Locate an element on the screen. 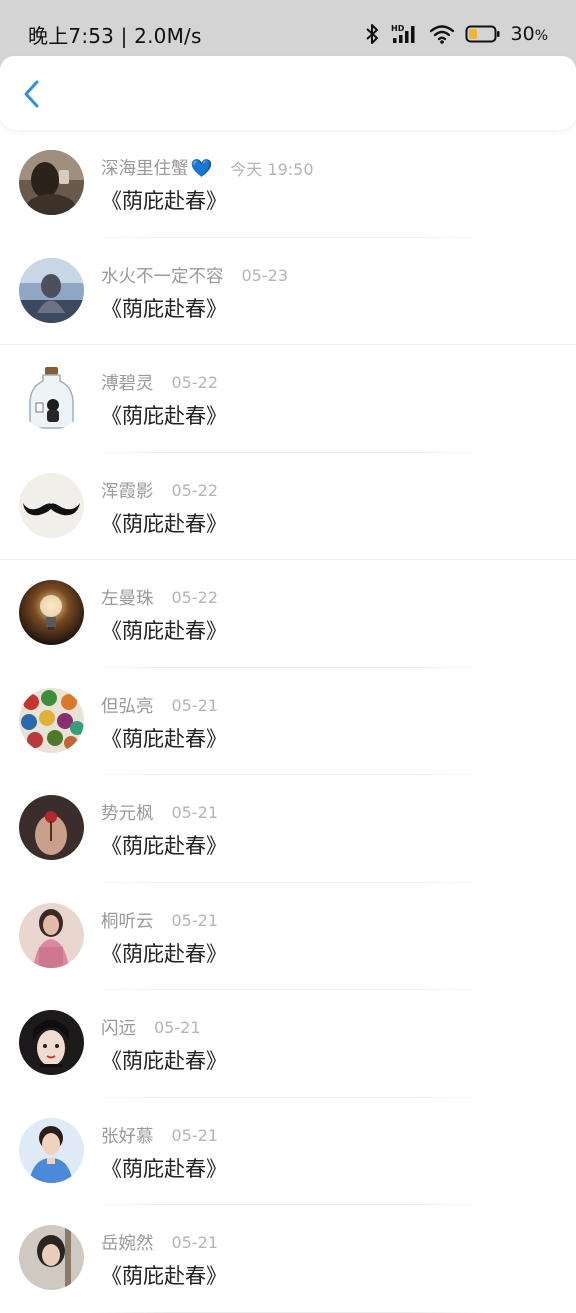 This screenshot has width=576, height=1313. nav-bar is located at coordinates (288, 93).